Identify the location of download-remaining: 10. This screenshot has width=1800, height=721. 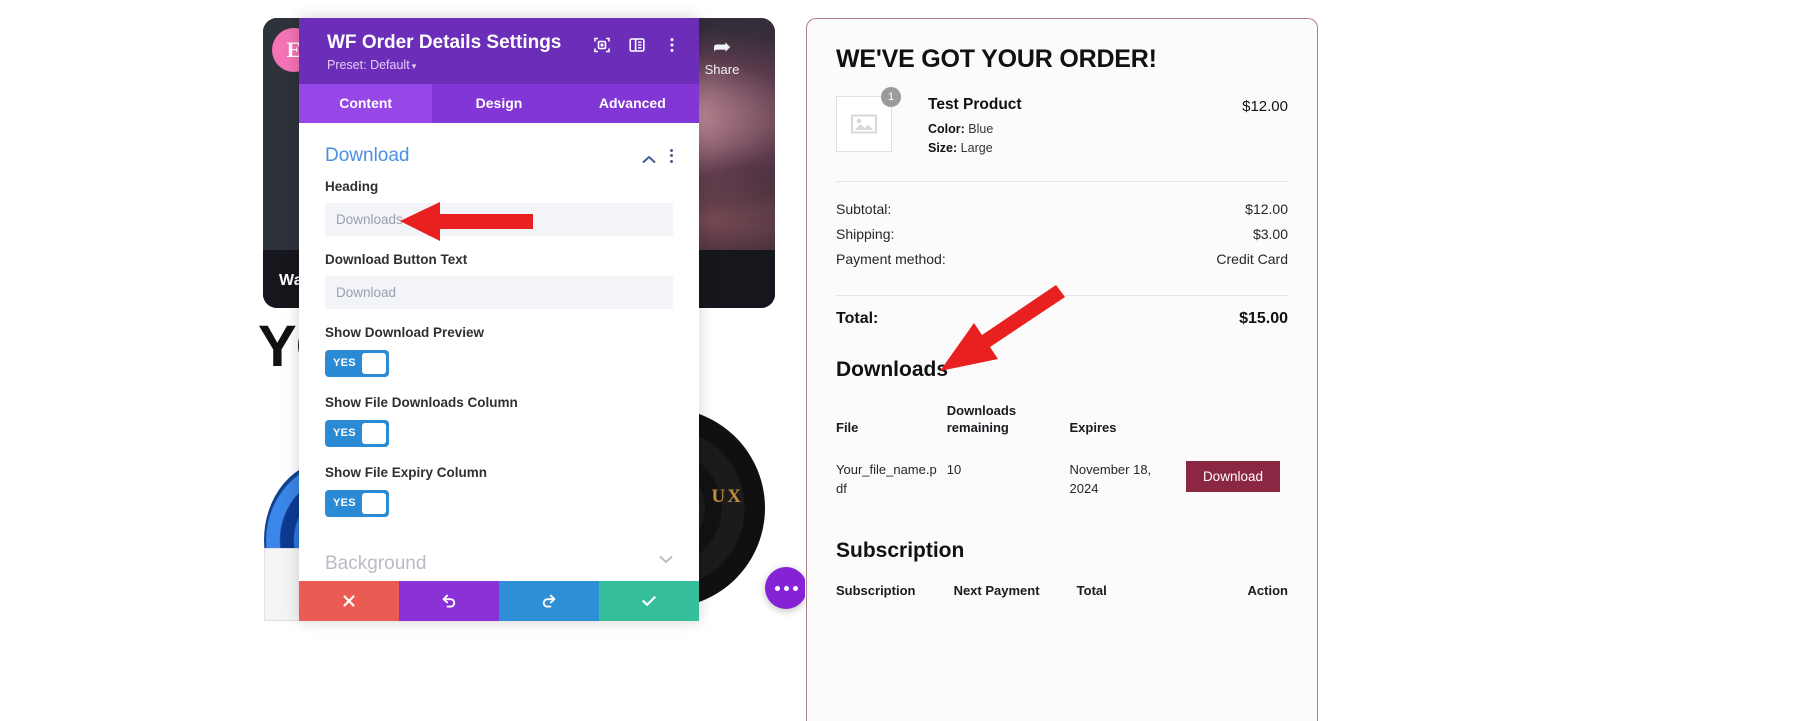
(954, 469).